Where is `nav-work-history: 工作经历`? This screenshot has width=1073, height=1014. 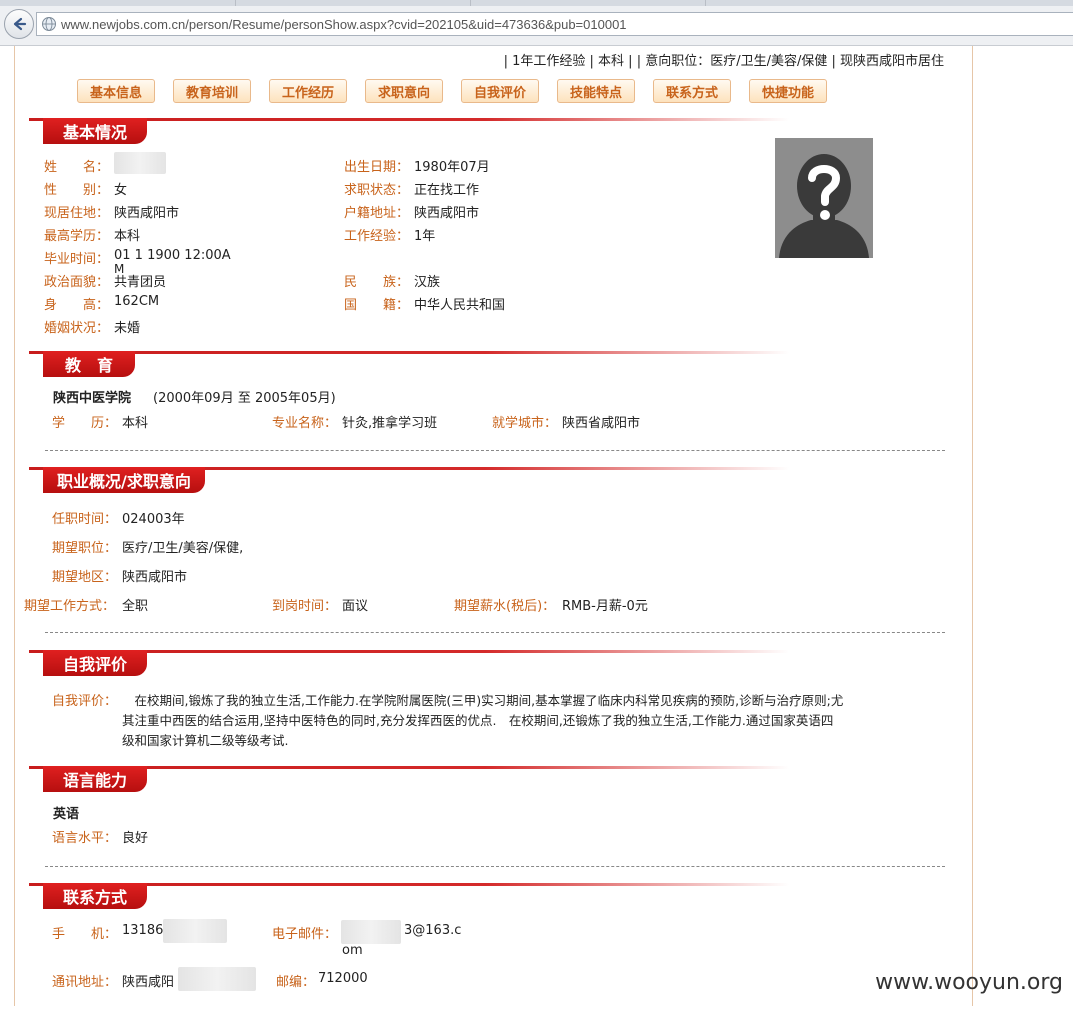 nav-work-history: 工作经历 is located at coordinates (308, 91).